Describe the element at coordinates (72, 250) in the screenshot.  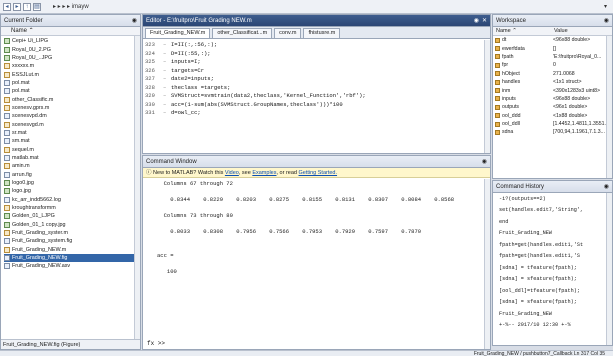
I see `file-list-item: Fruit_Grading_NEW.m` at that location.